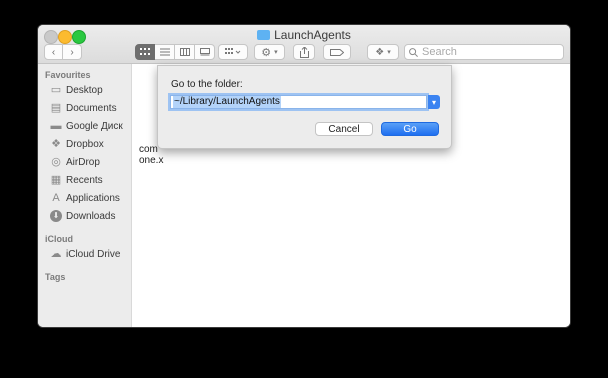 The height and width of the screenshot is (378, 608). Describe the element at coordinates (151, 160) in the screenshot. I see `file-name-partial-line2: one.x` at that location.